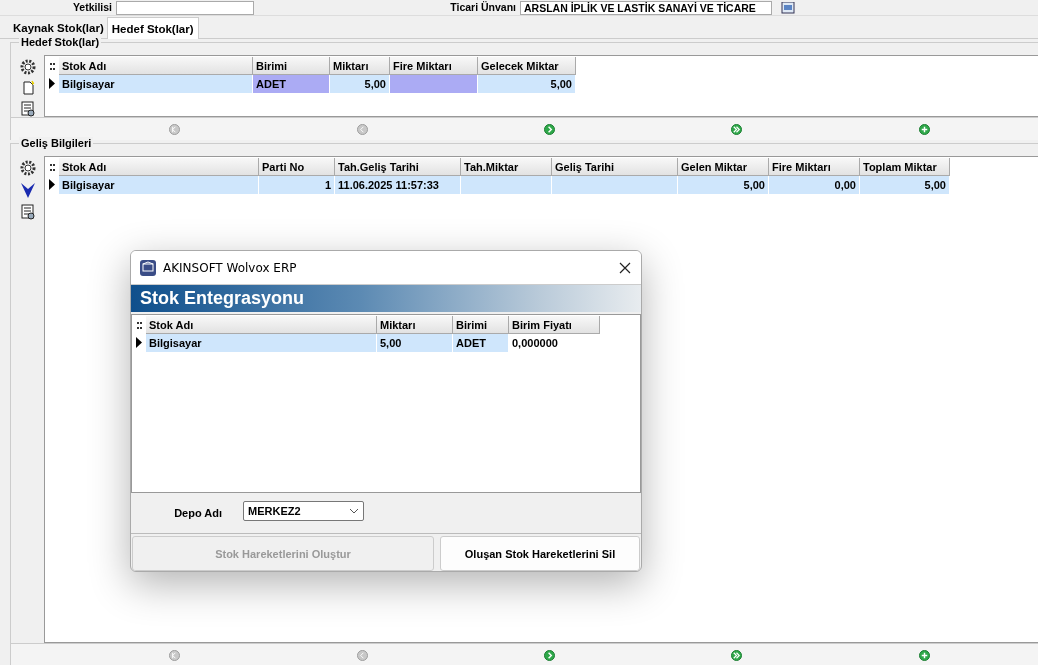 The width and height of the screenshot is (1038, 665). I want to click on column-header: Parti No, so click(297, 167).